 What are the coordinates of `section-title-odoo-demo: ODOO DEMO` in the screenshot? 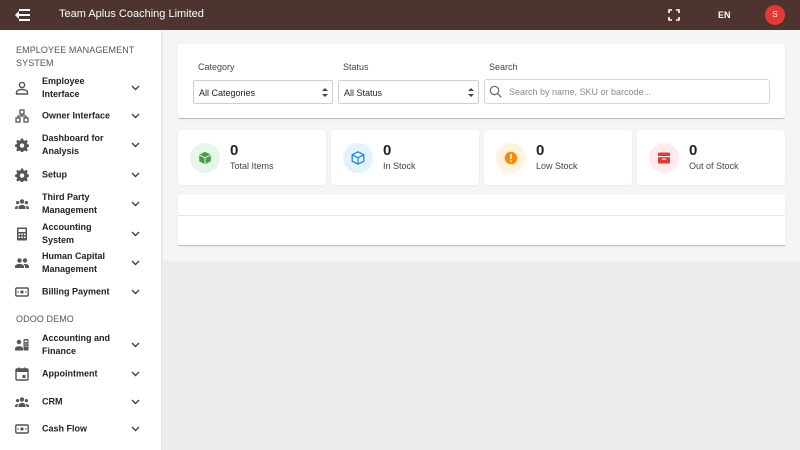 It's located at (45, 319).